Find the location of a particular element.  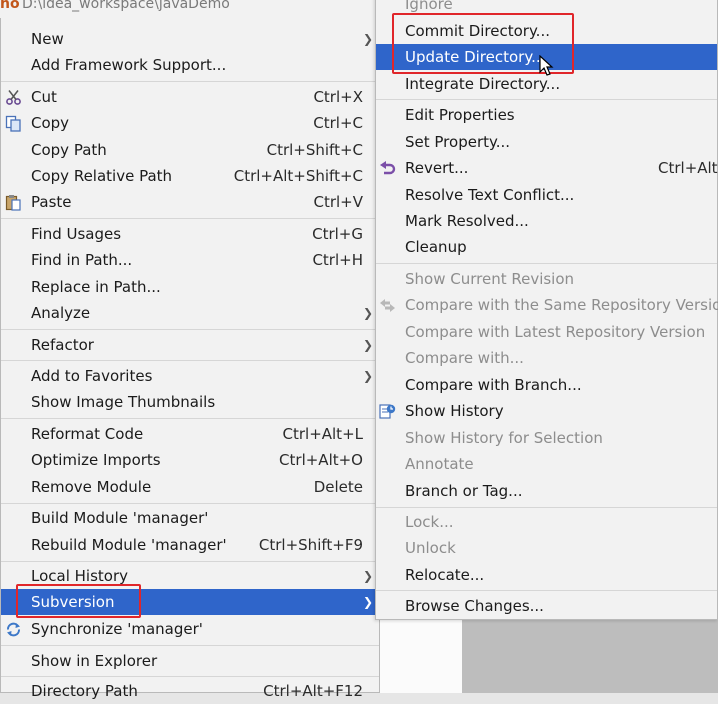

menu-item-copy-relative-path: Copy Relative Path Ctrl+Alt+Shift+C is located at coordinates (190, 176).